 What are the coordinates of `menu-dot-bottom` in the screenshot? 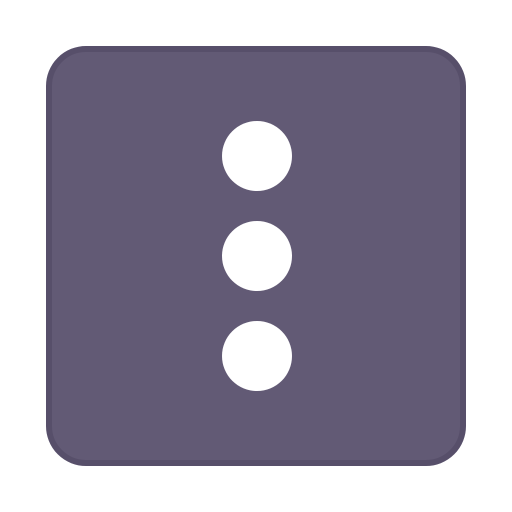 It's located at (257, 356).